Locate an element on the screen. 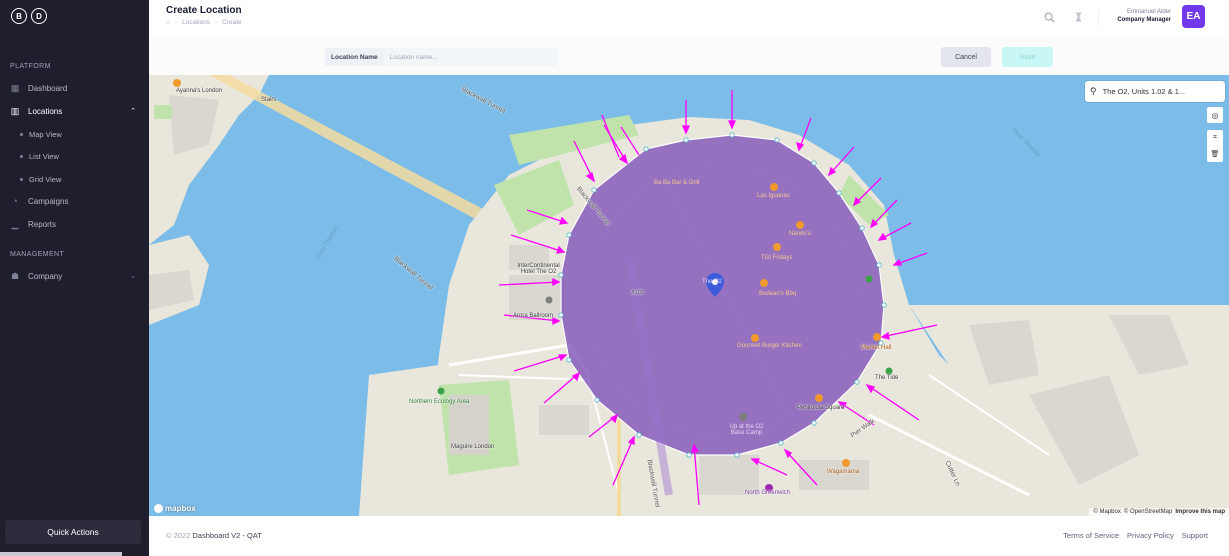 The width and height of the screenshot is (1229, 556). map-label-peninsula-square: Peninsula Square is located at coordinates (821, 408).